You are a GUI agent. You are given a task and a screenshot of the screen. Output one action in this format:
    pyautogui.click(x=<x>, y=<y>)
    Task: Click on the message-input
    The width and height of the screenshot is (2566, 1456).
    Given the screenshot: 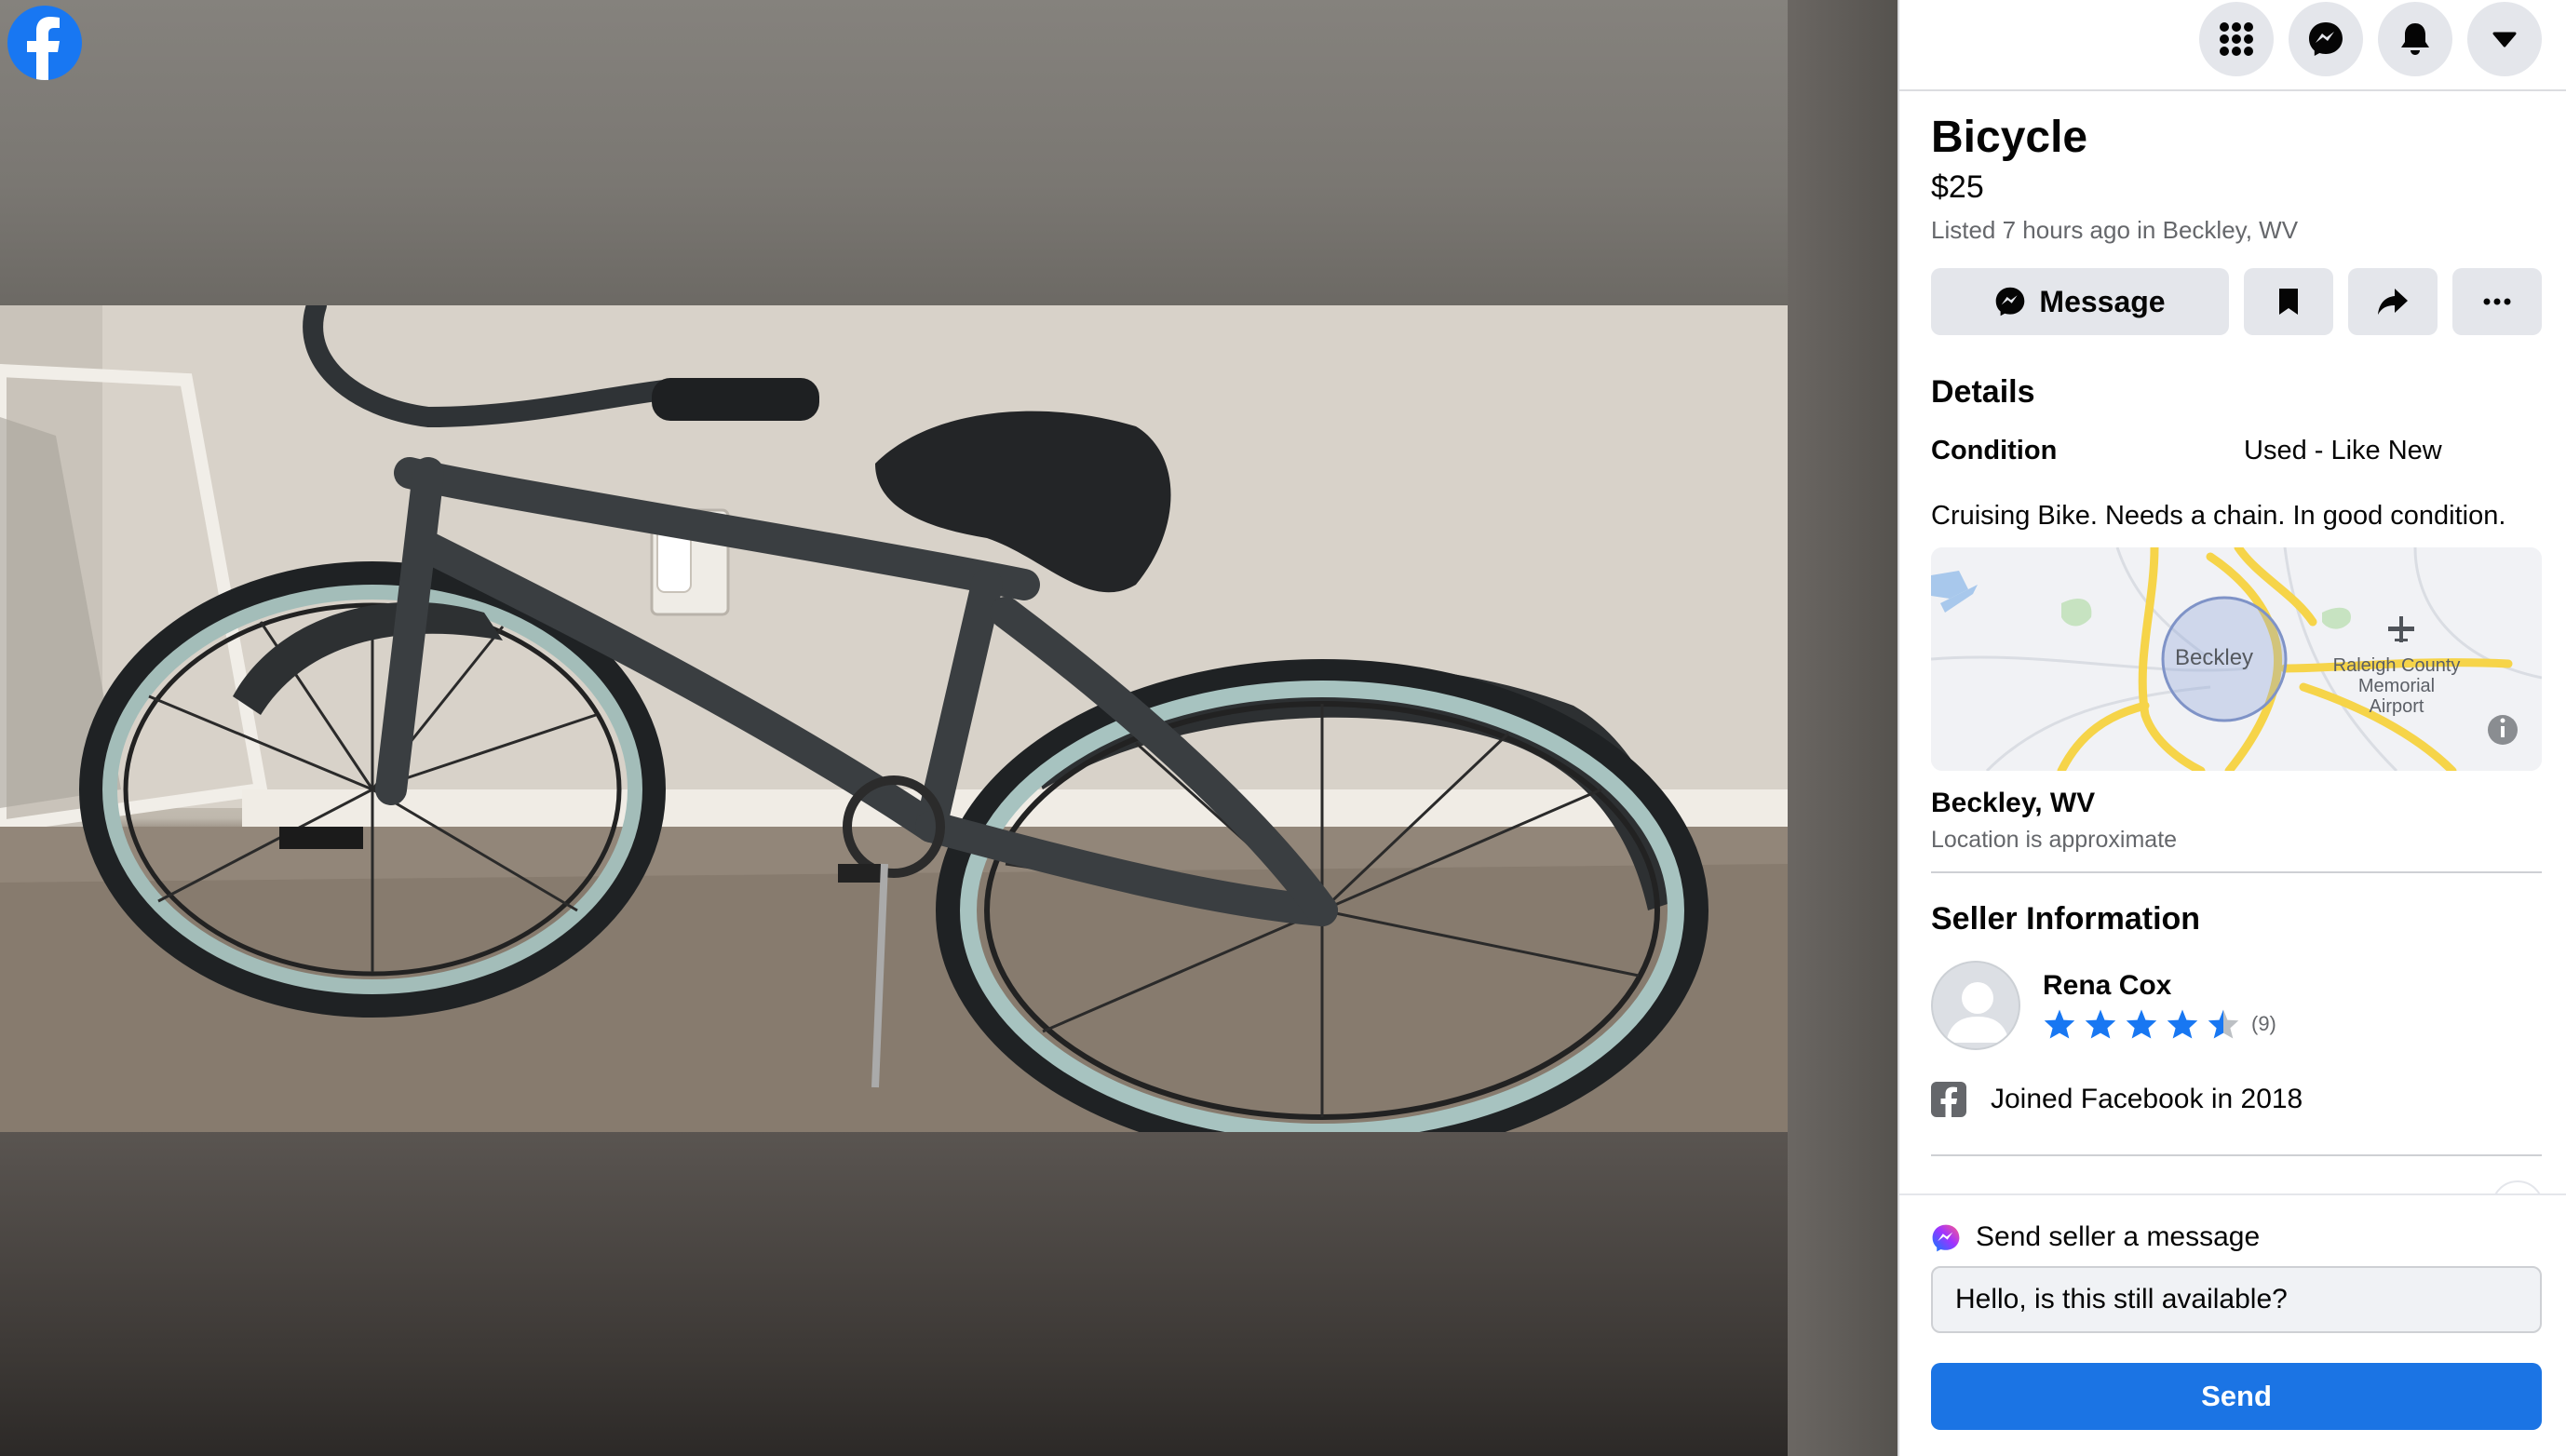 What is the action you would take?
    pyautogui.click(x=2236, y=1299)
    